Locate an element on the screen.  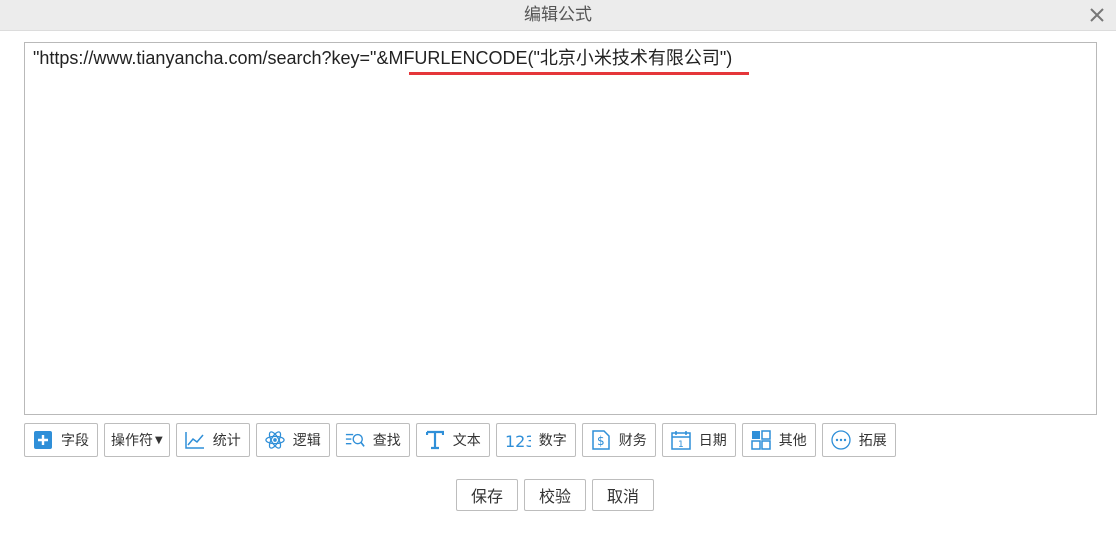
grid-icon is located at coordinates (760, 440).